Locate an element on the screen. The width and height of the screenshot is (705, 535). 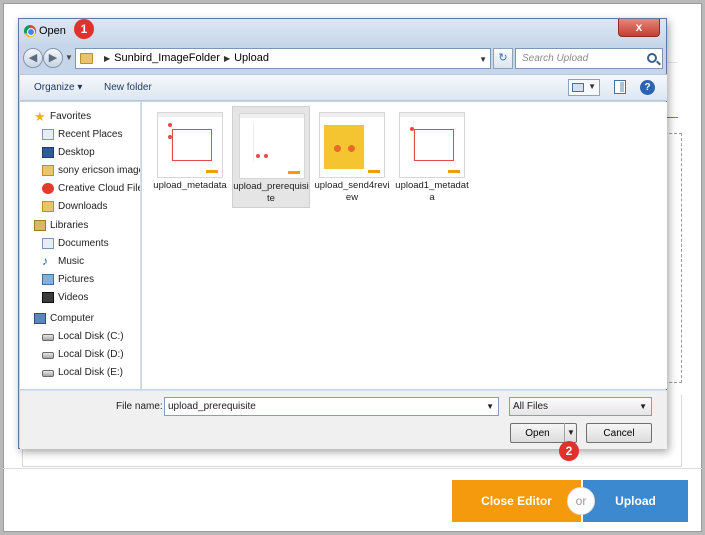
upload-button: Upload is located at coordinates (635, 501).